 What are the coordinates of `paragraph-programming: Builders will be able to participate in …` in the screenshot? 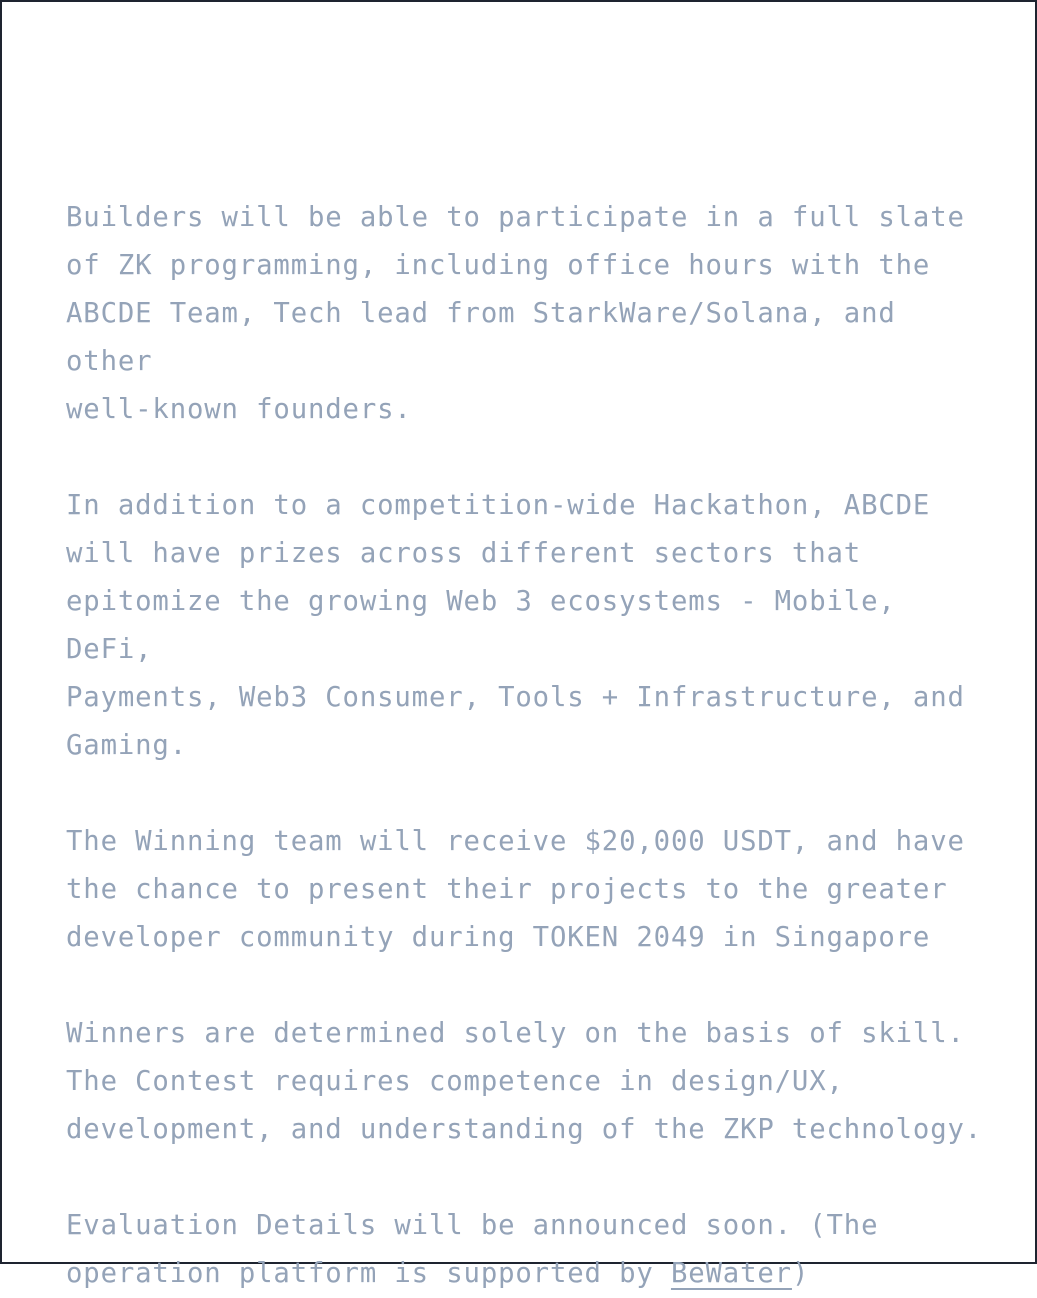 It's located at (515, 313).